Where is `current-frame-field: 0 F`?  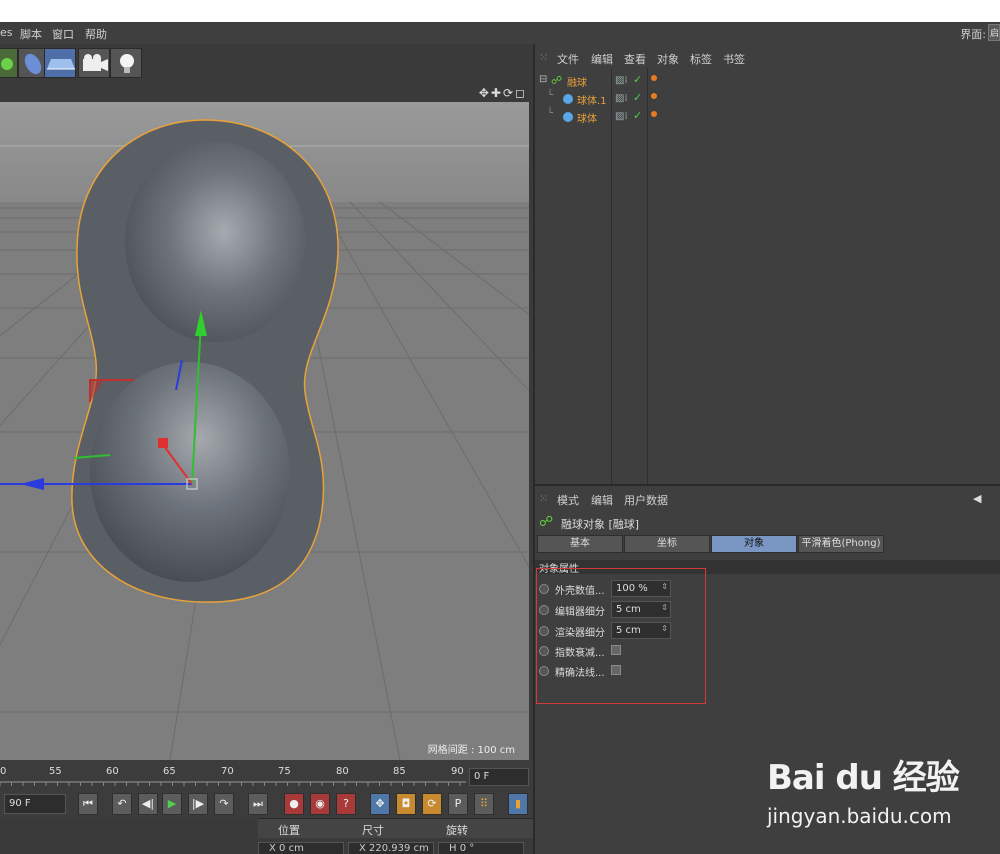
current-frame-field: 0 F is located at coordinates (499, 777).